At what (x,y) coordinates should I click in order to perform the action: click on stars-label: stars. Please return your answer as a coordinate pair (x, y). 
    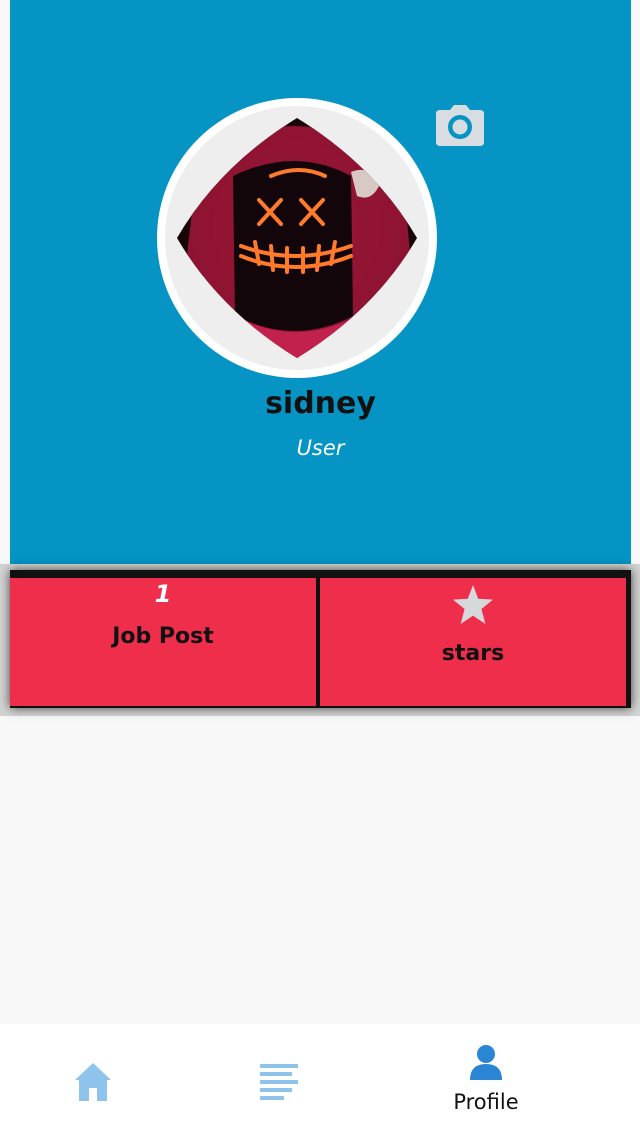
    Looking at the image, I should click on (473, 653).